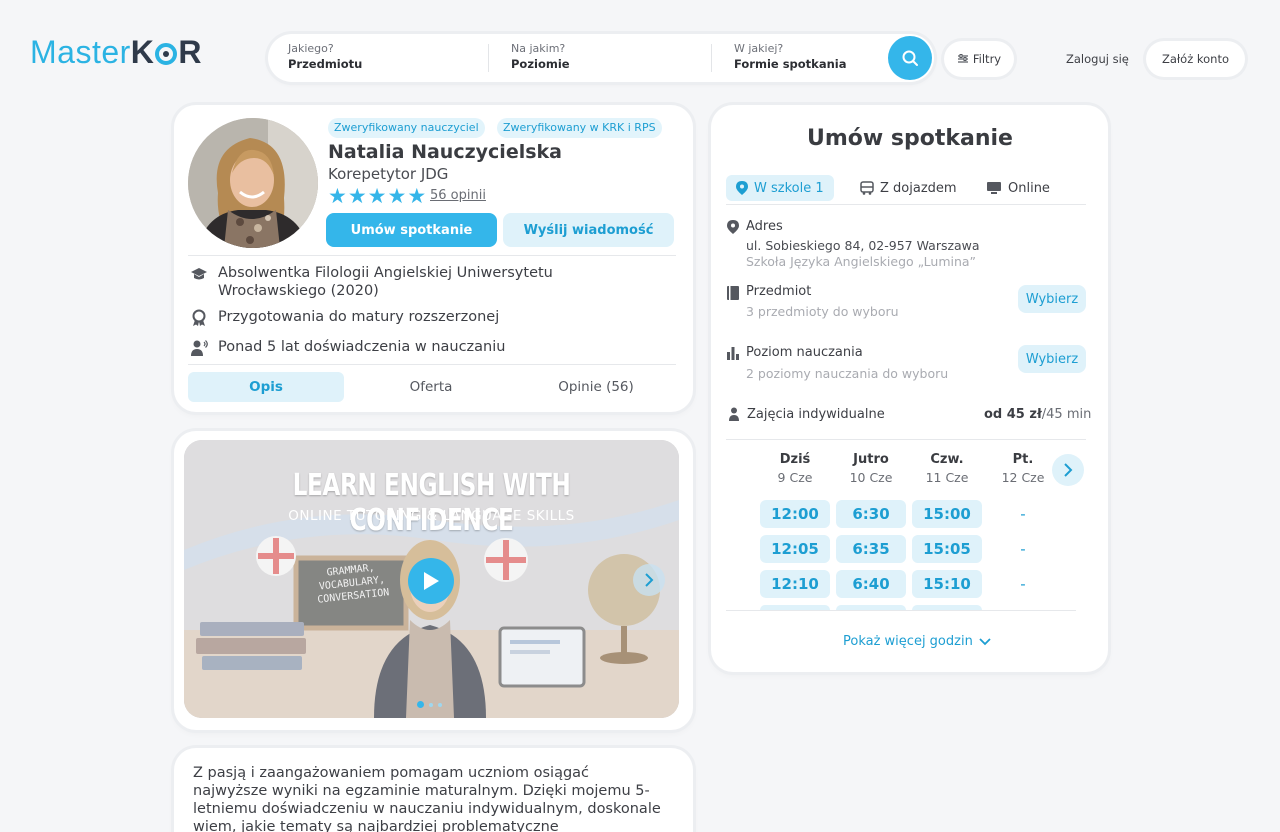 The image size is (1280, 832). I want to click on computer-icon, so click(994, 188).